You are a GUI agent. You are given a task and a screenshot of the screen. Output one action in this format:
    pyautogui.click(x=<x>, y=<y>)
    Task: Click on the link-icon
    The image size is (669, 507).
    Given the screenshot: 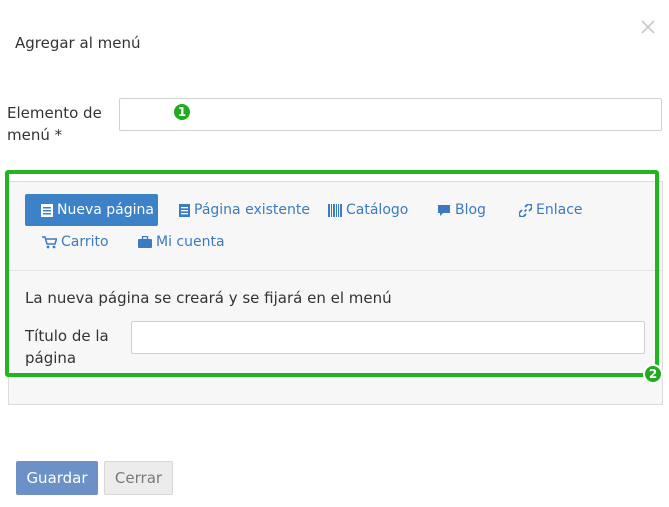 What is the action you would take?
    pyautogui.click(x=525, y=210)
    